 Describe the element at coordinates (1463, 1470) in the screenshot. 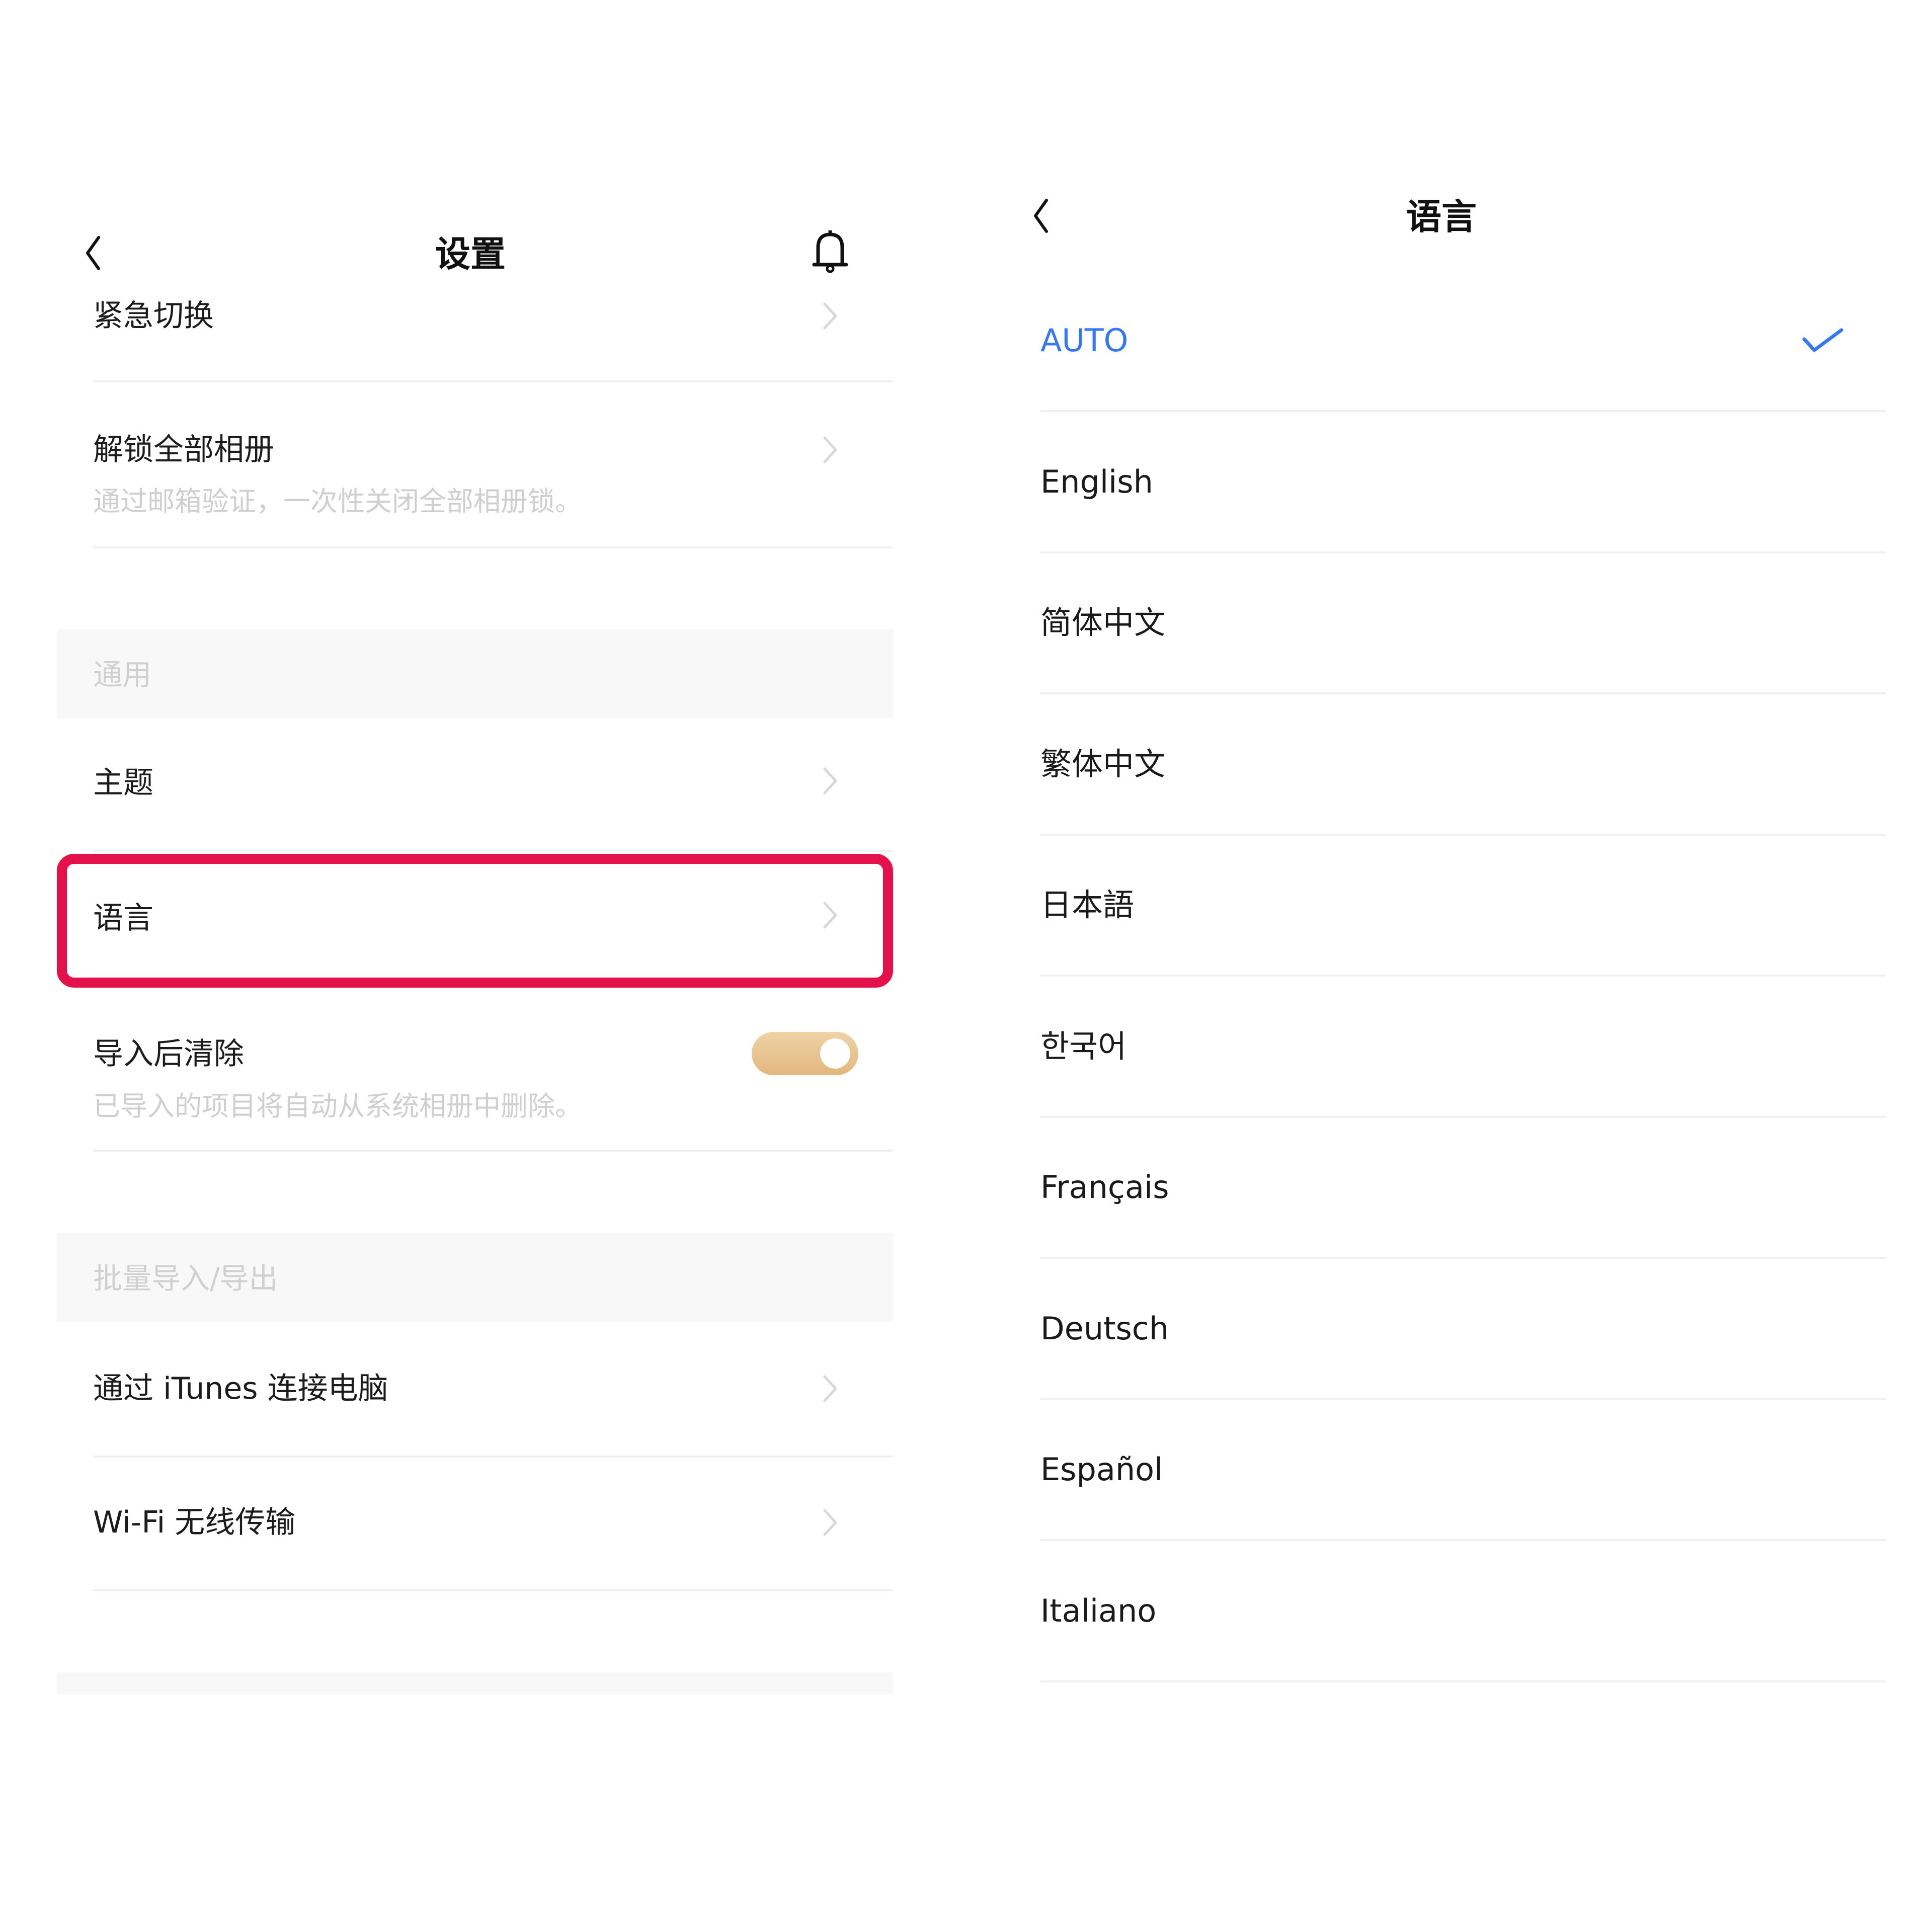

I see `language-option: Español` at that location.